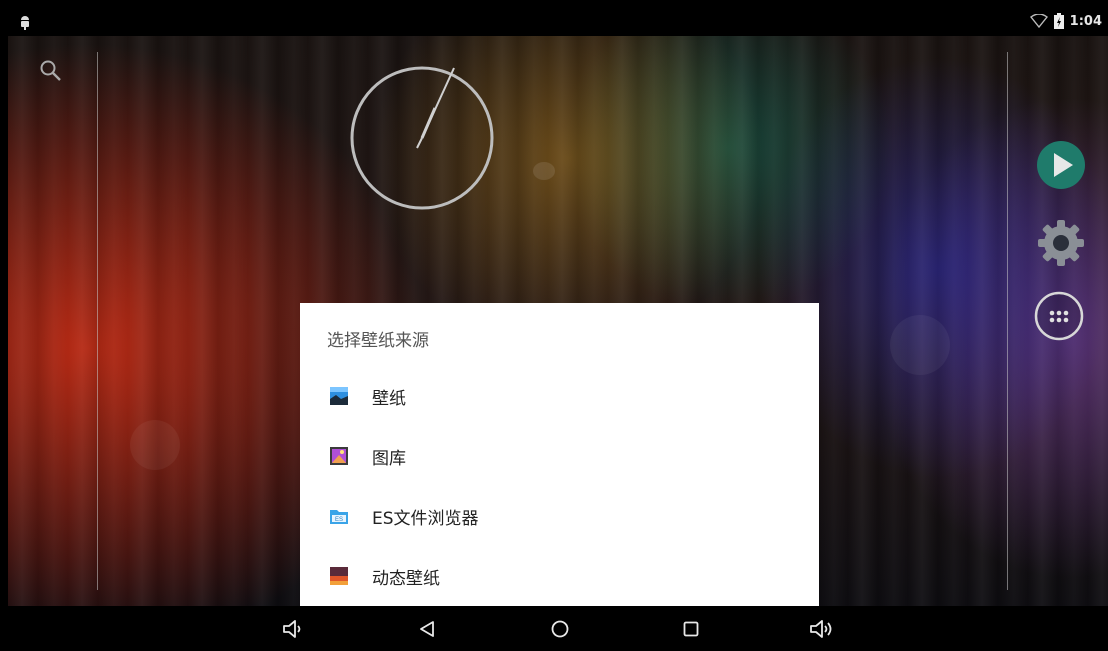  What do you see at coordinates (1061, 243) in the screenshot?
I see `settings-gear-icon` at bounding box center [1061, 243].